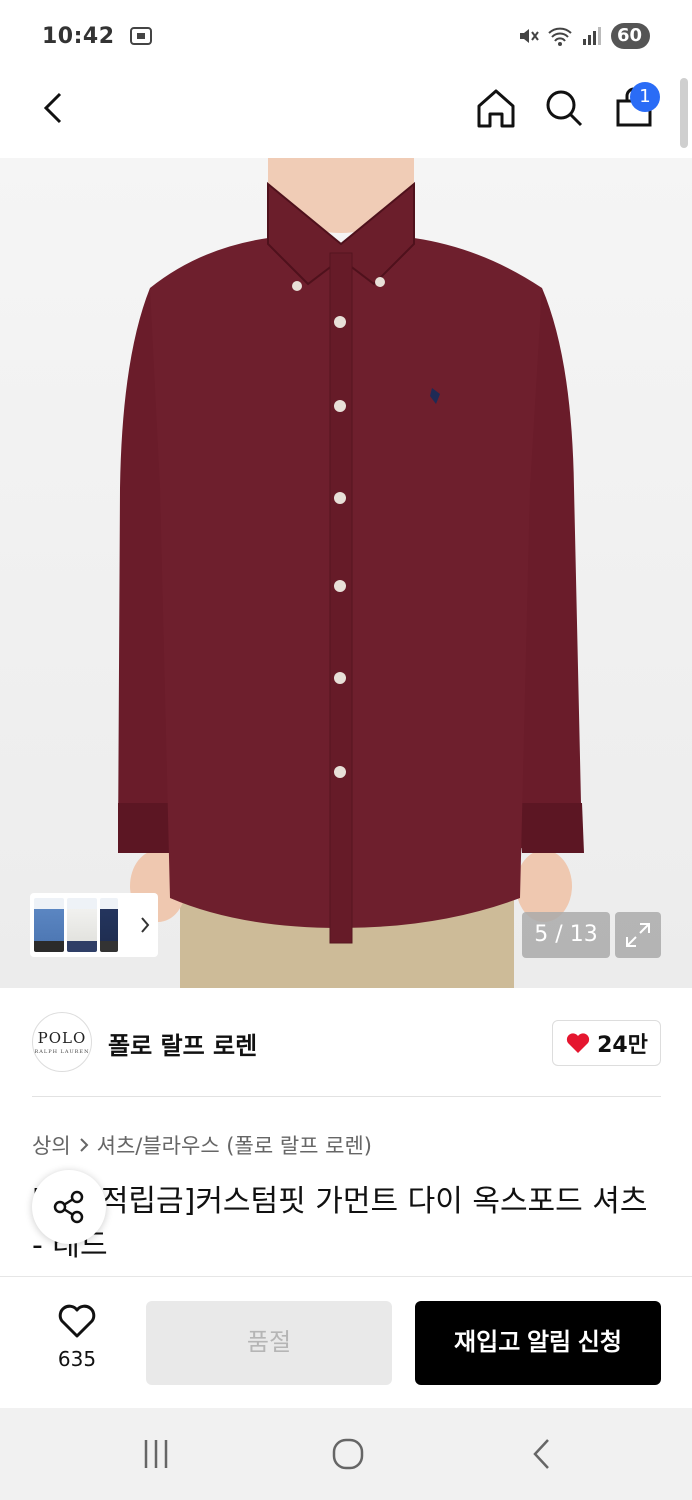  Describe the element at coordinates (529, 36) in the screenshot. I see `mute-icon` at that location.